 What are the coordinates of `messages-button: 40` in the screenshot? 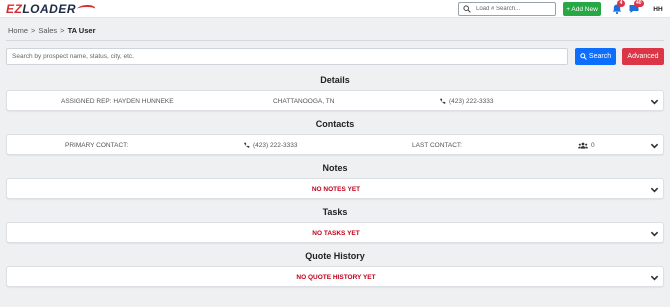 It's located at (636, 7).